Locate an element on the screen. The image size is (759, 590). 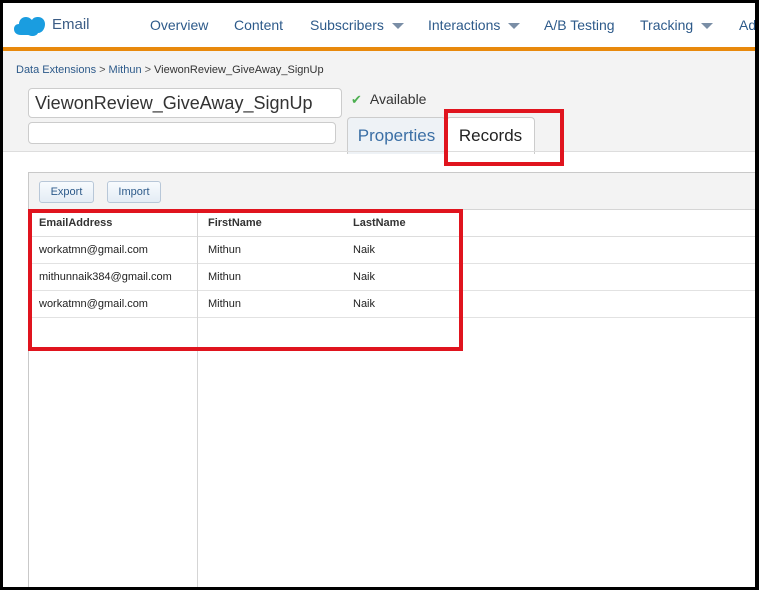
salesforce-cloud-icon is located at coordinates (29, 25).